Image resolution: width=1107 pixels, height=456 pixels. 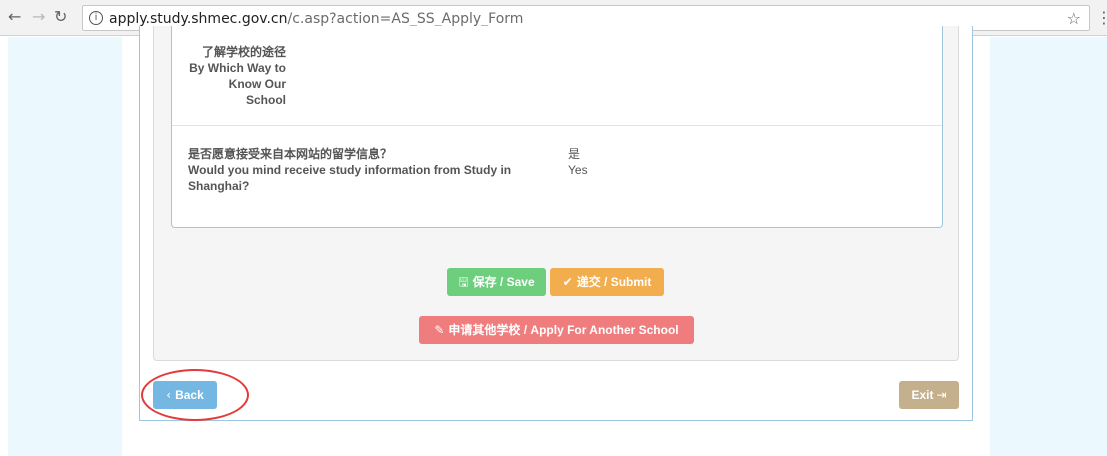 I want to click on back-button-label: Back, so click(x=189, y=395).